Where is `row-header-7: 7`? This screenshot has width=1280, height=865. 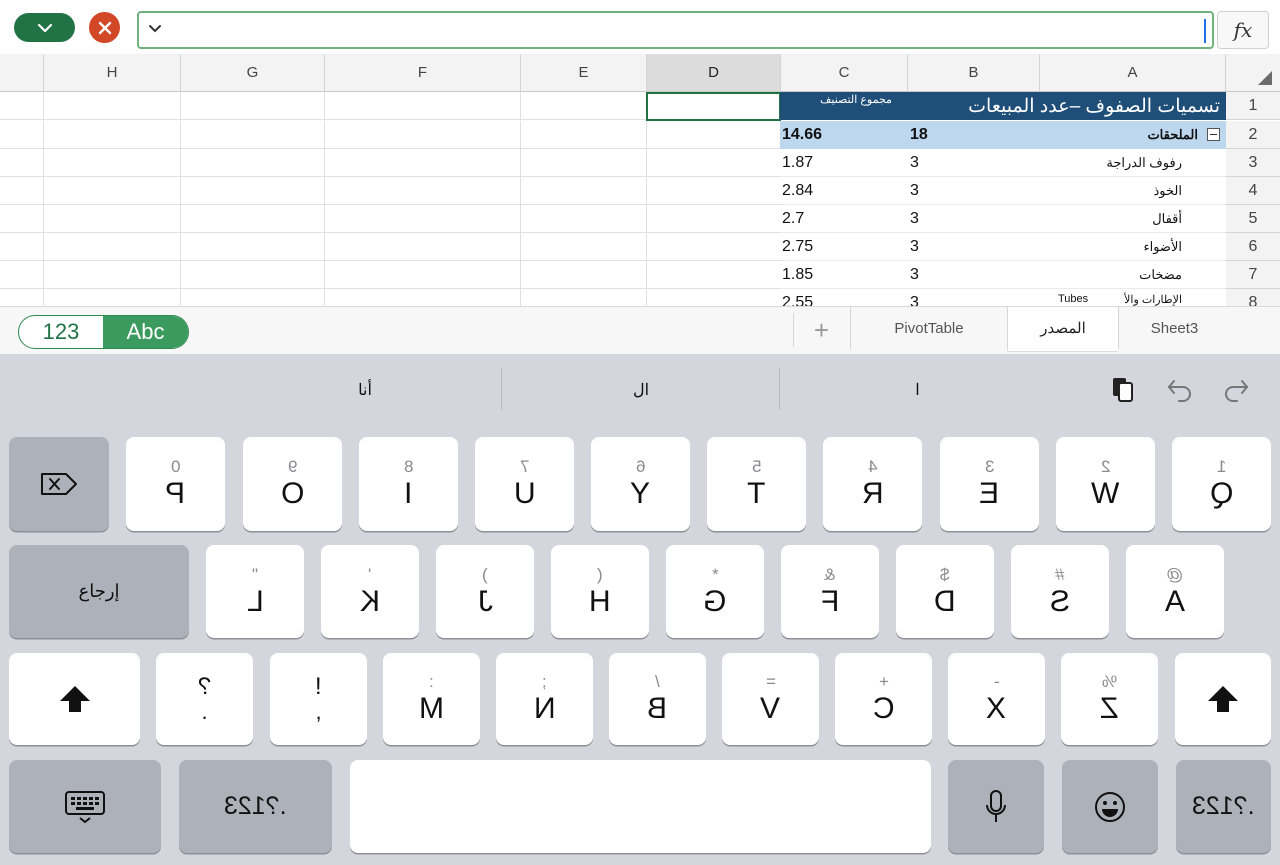
row-header-7: 7 is located at coordinates (1253, 275).